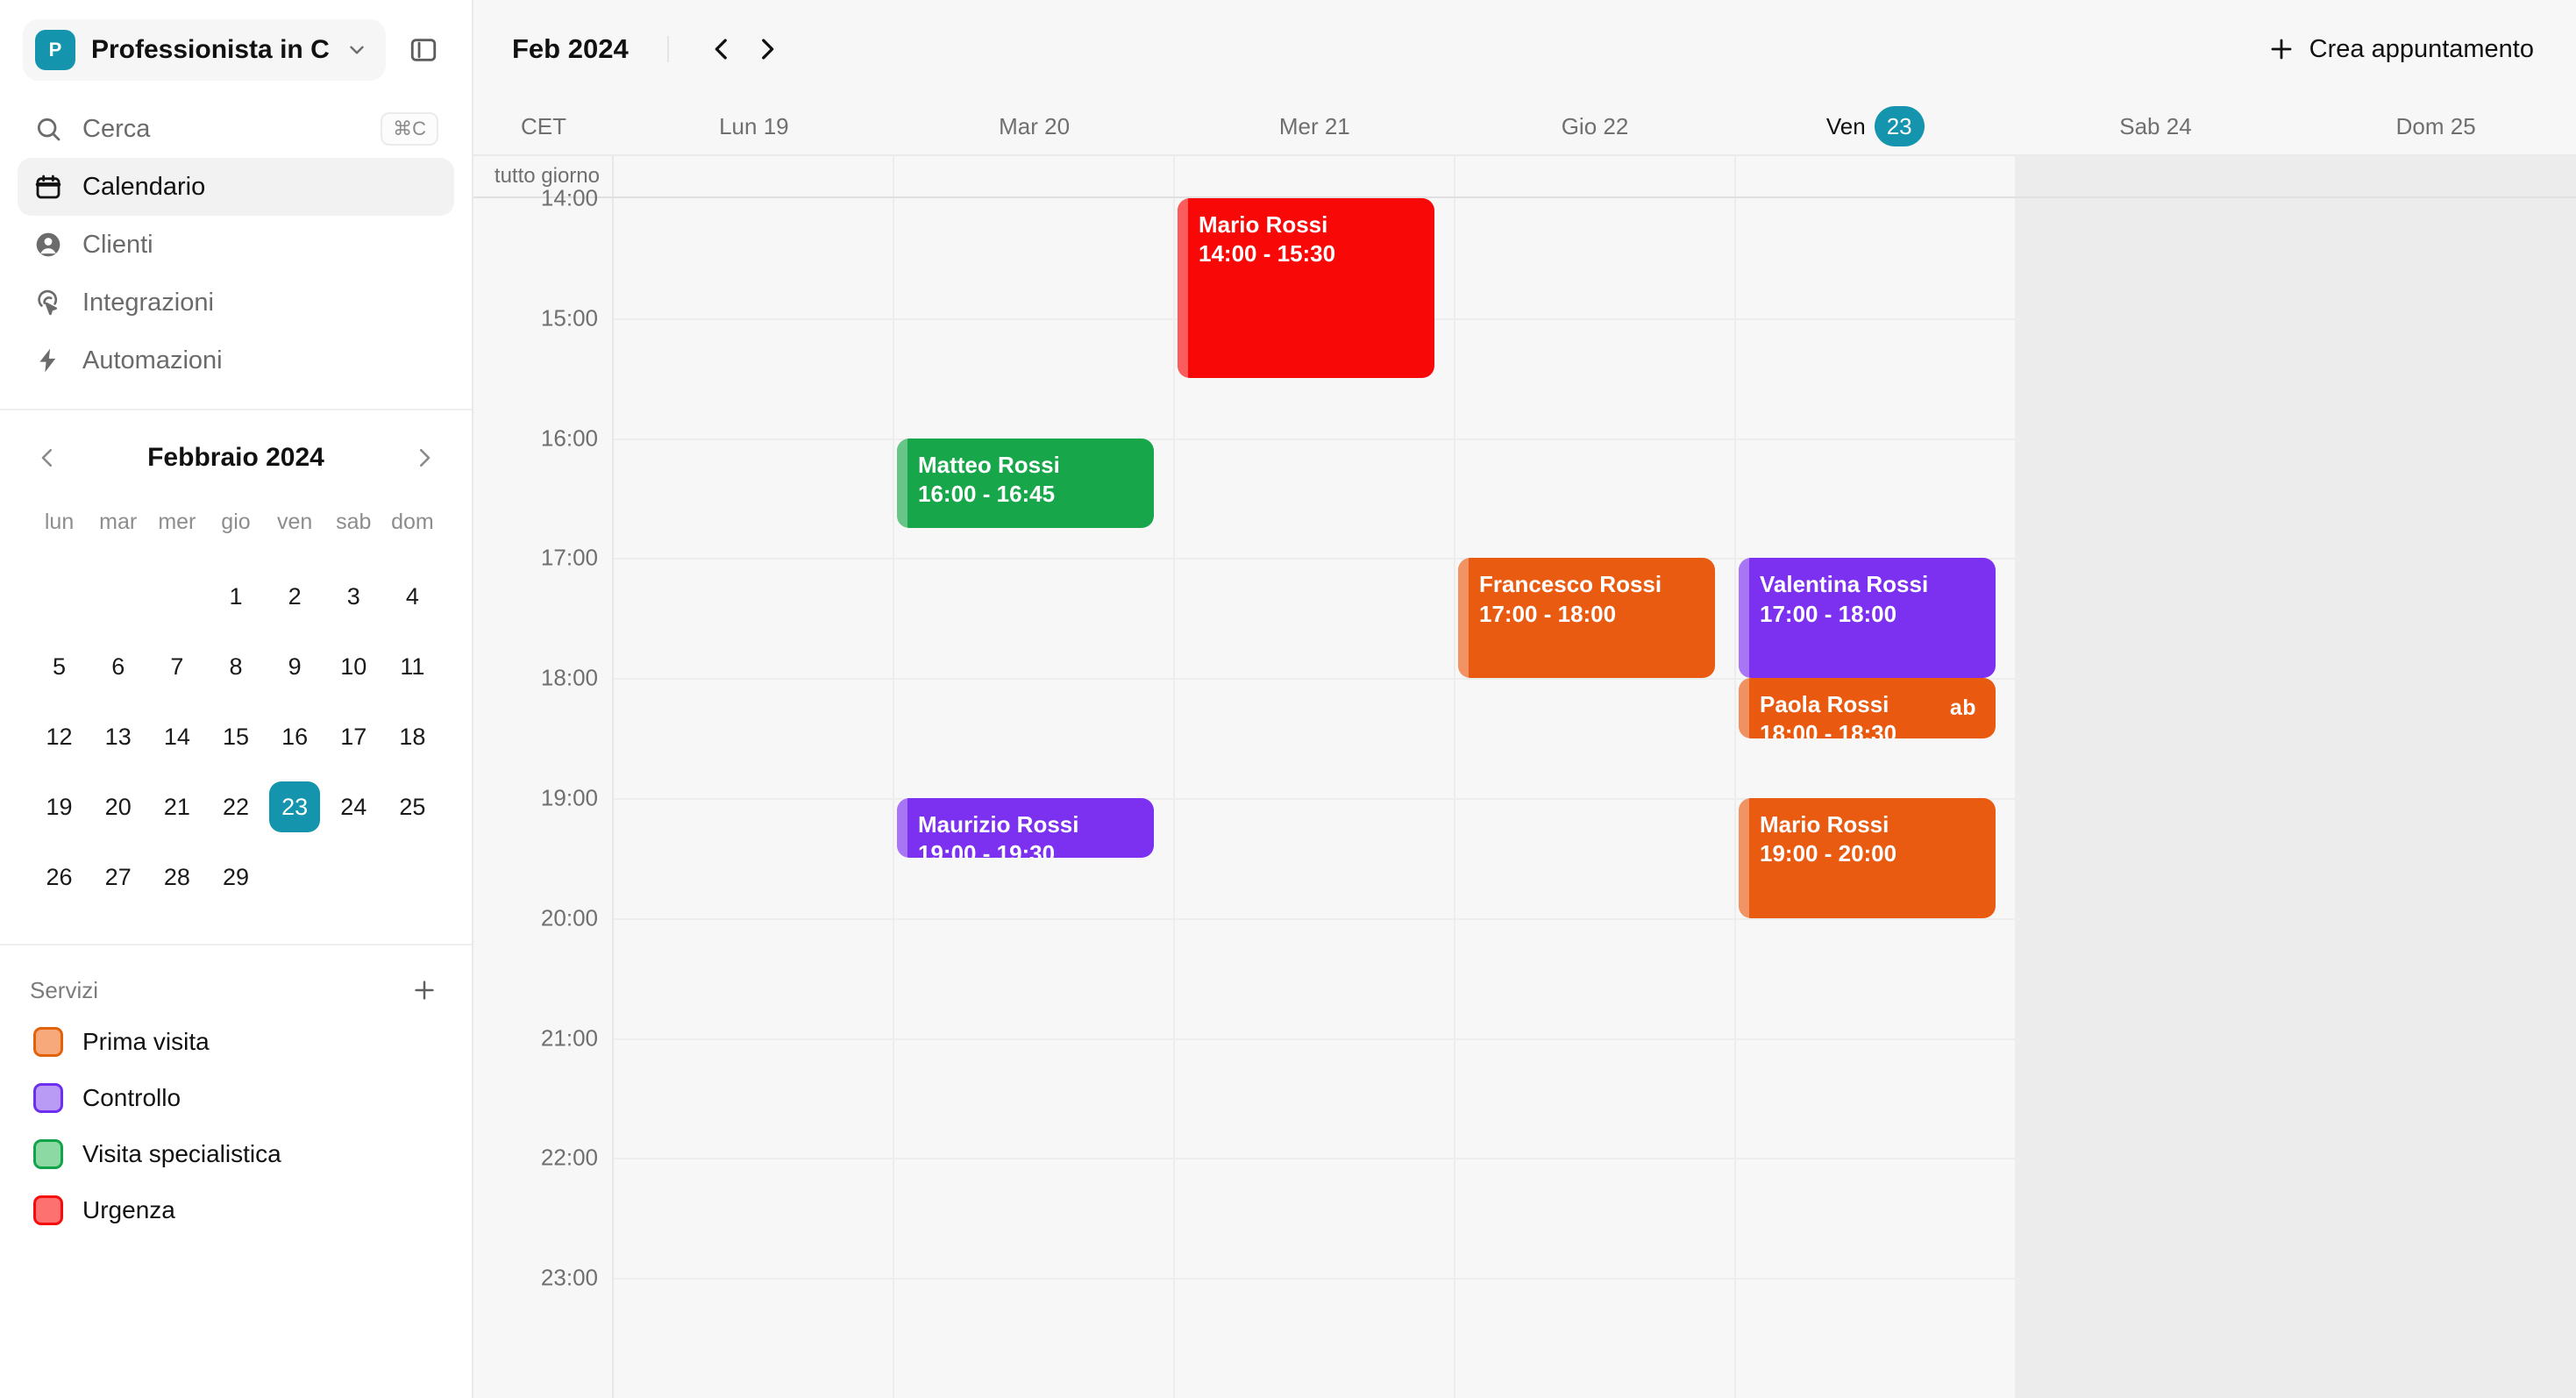  Describe the element at coordinates (236, 1042) in the screenshot. I see `service-item: Prima visita` at that location.